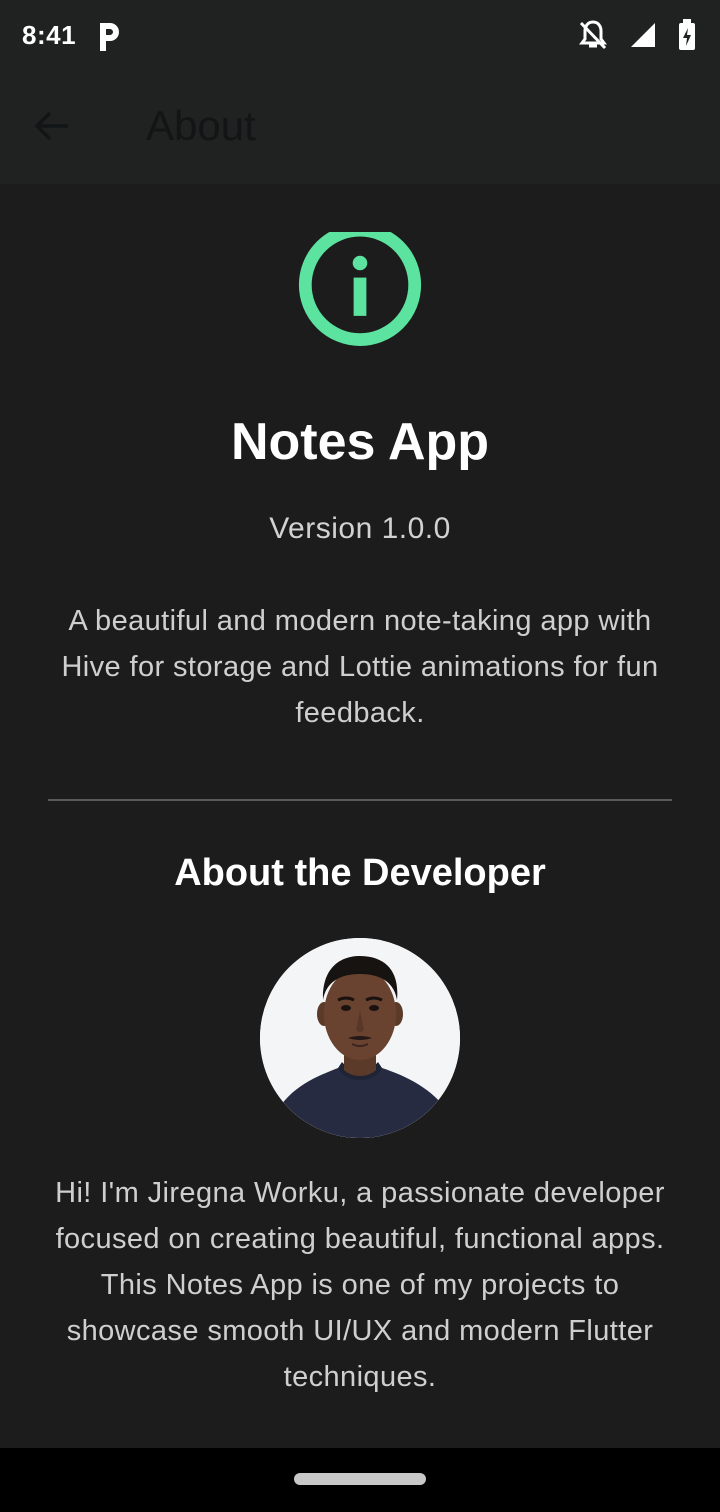 The width and height of the screenshot is (720, 1512). Describe the element at coordinates (360, 528) in the screenshot. I see `app-version: Version 1.0.0` at that location.